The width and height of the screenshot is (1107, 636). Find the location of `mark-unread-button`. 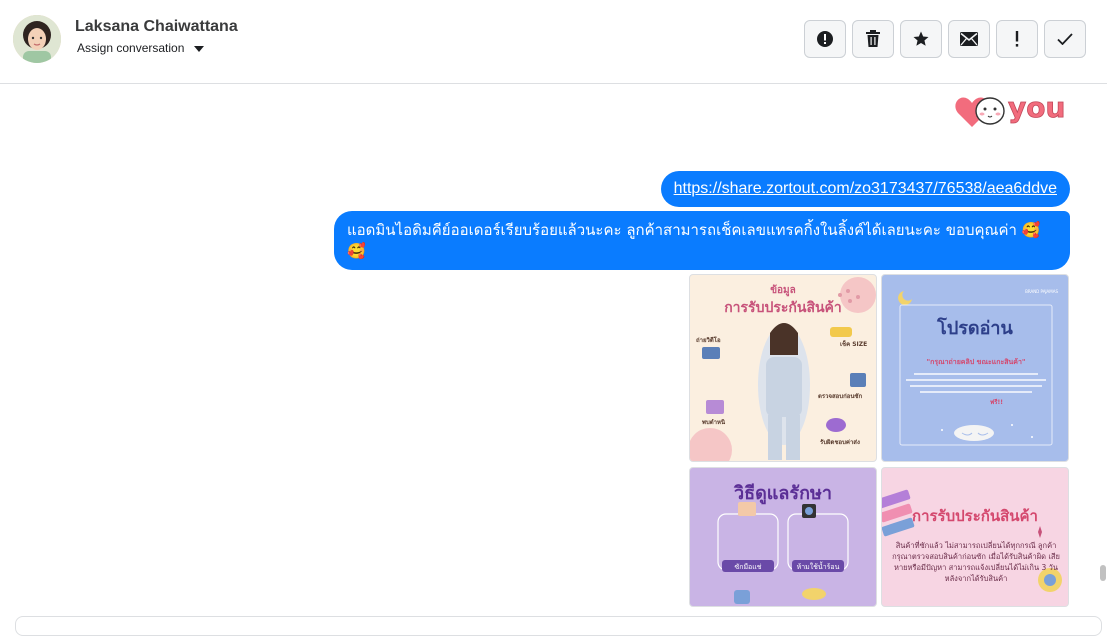

mark-unread-button is located at coordinates (969, 39).